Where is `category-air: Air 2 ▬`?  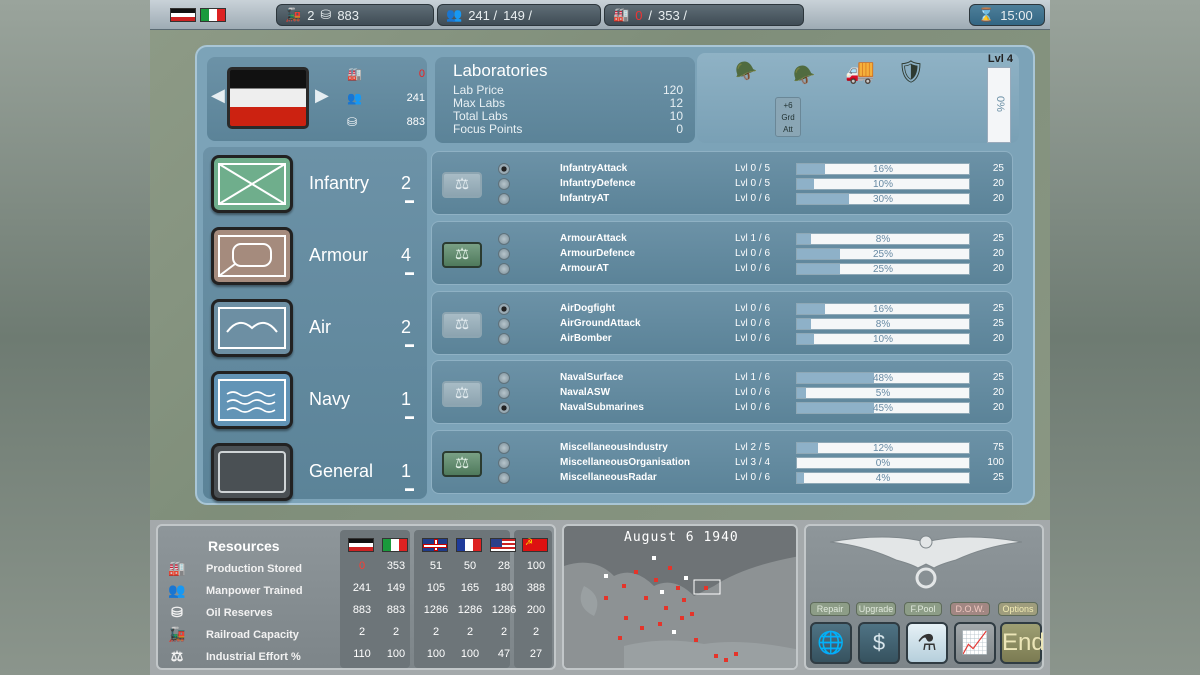 category-air: Air 2 ▬ is located at coordinates (315, 331).